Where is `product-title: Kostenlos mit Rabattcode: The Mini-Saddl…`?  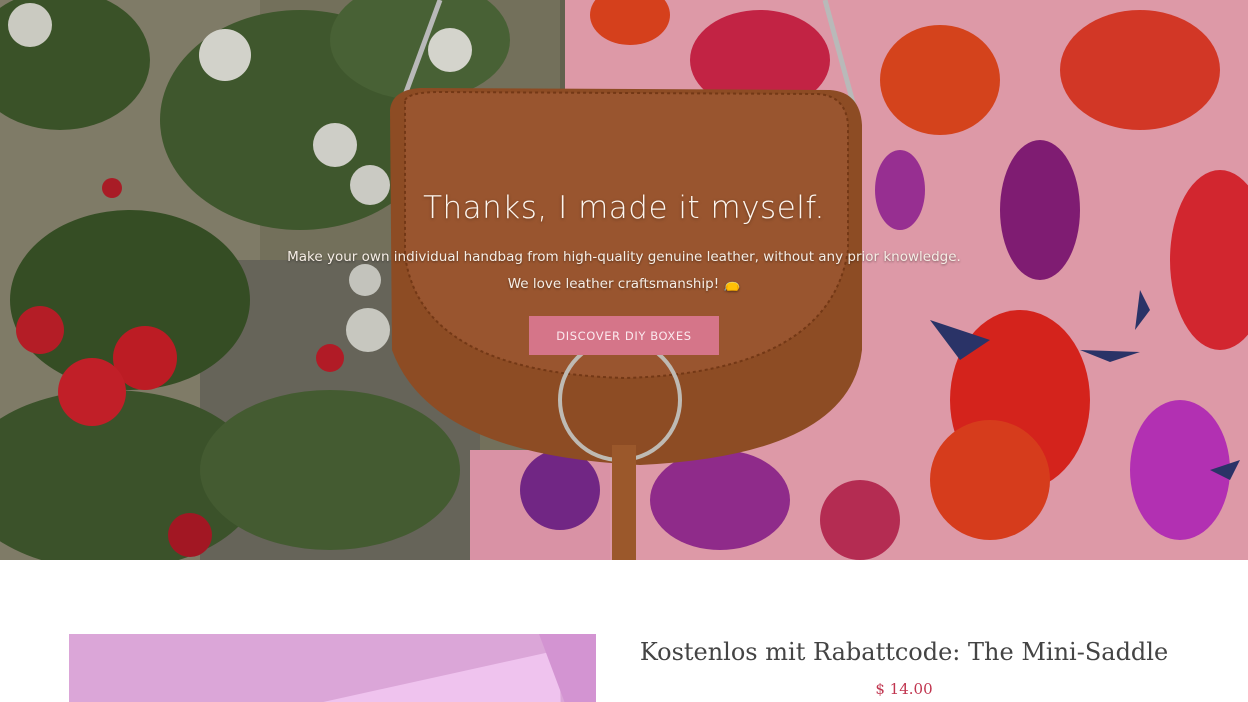 product-title: Kostenlos mit Rabattcode: The Mini-Saddl… is located at coordinates (904, 652).